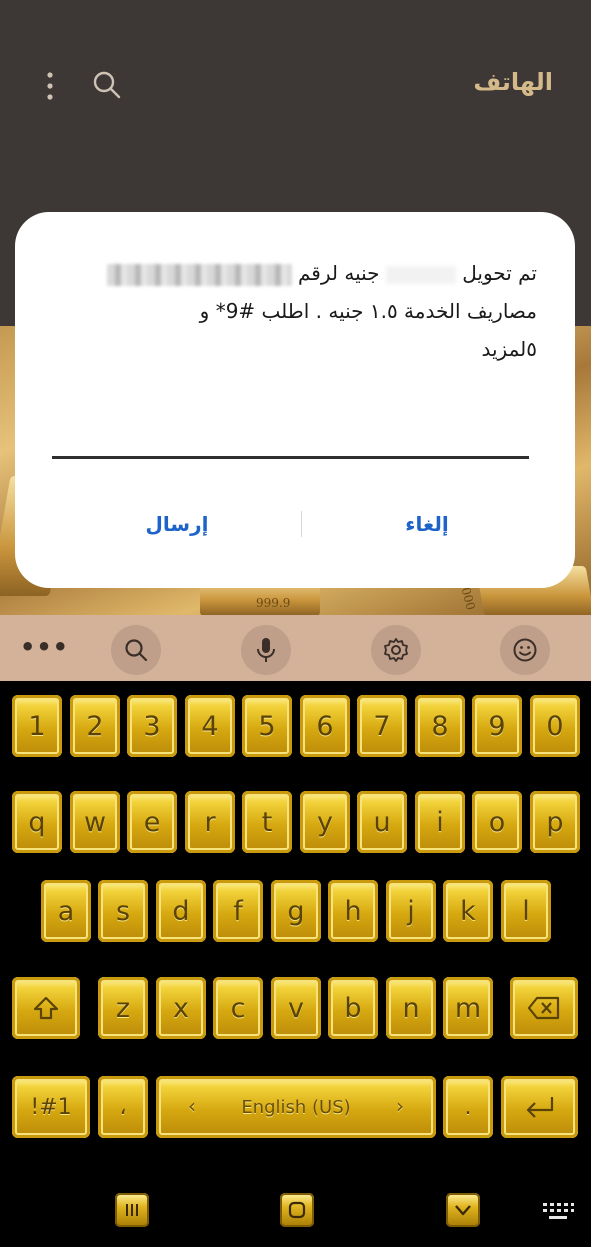 Image resolution: width=591 pixels, height=1247 pixels. What do you see at coordinates (296, 911) in the screenshot?
I see `key-g: g` at bounding box center [296, 911].